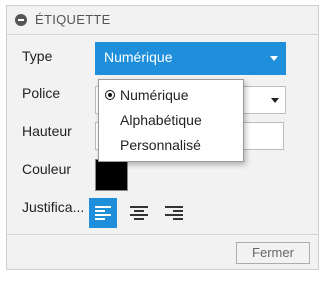 This screenshot has width=332, height=291. Describe the element at coordinates (21, 20) in the screenshot. I see `minus-circle-icon` at that location.